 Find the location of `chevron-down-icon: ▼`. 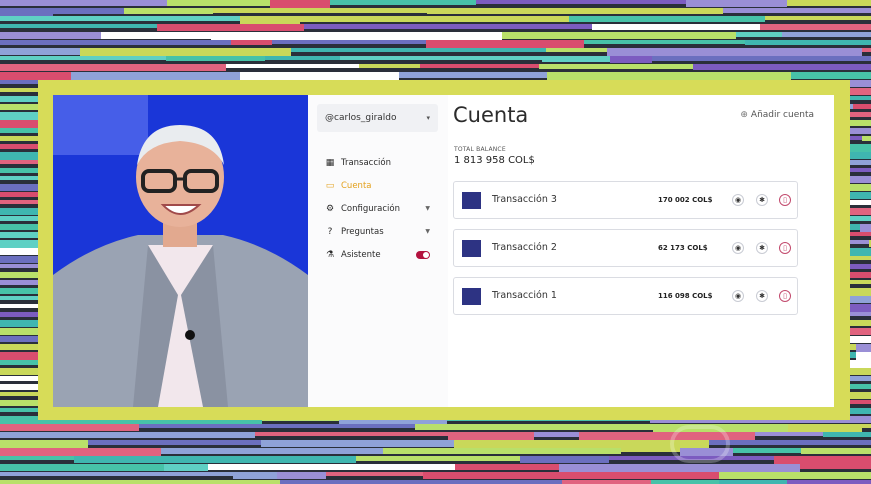

chevron-down-icon: ▼ is located at coordinates (427, 208).